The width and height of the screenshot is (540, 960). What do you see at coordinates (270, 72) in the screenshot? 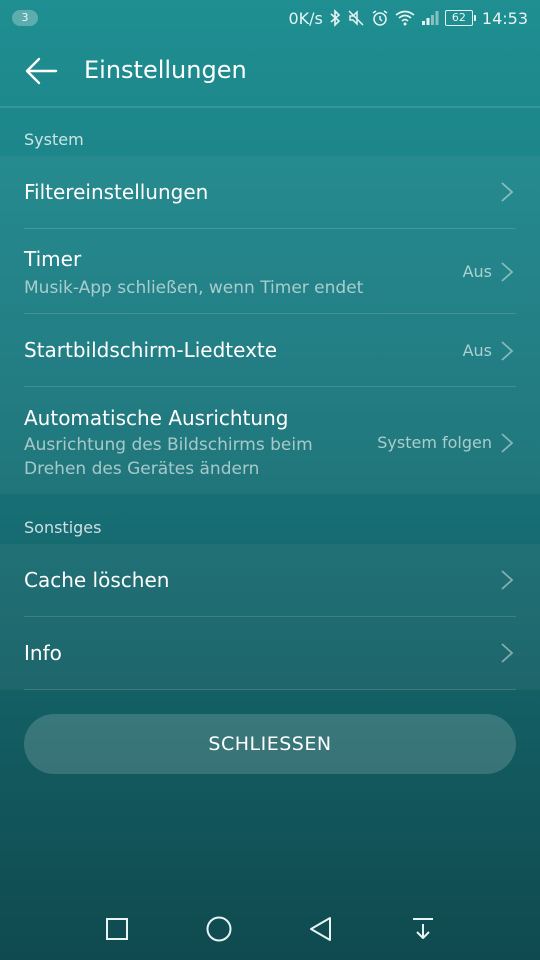
I see `app-bar: Einstellungen` at bounding box center [270, 72].